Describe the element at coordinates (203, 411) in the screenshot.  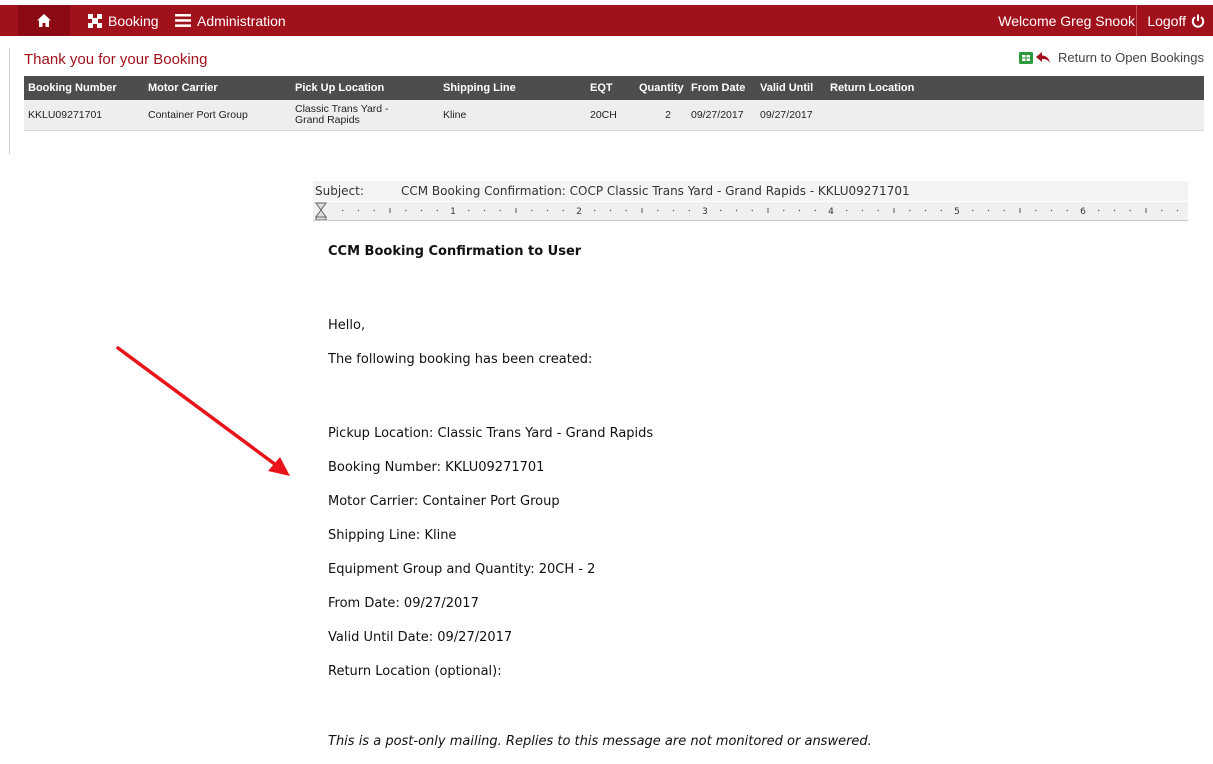
I see `annotation-arrow` at that location.